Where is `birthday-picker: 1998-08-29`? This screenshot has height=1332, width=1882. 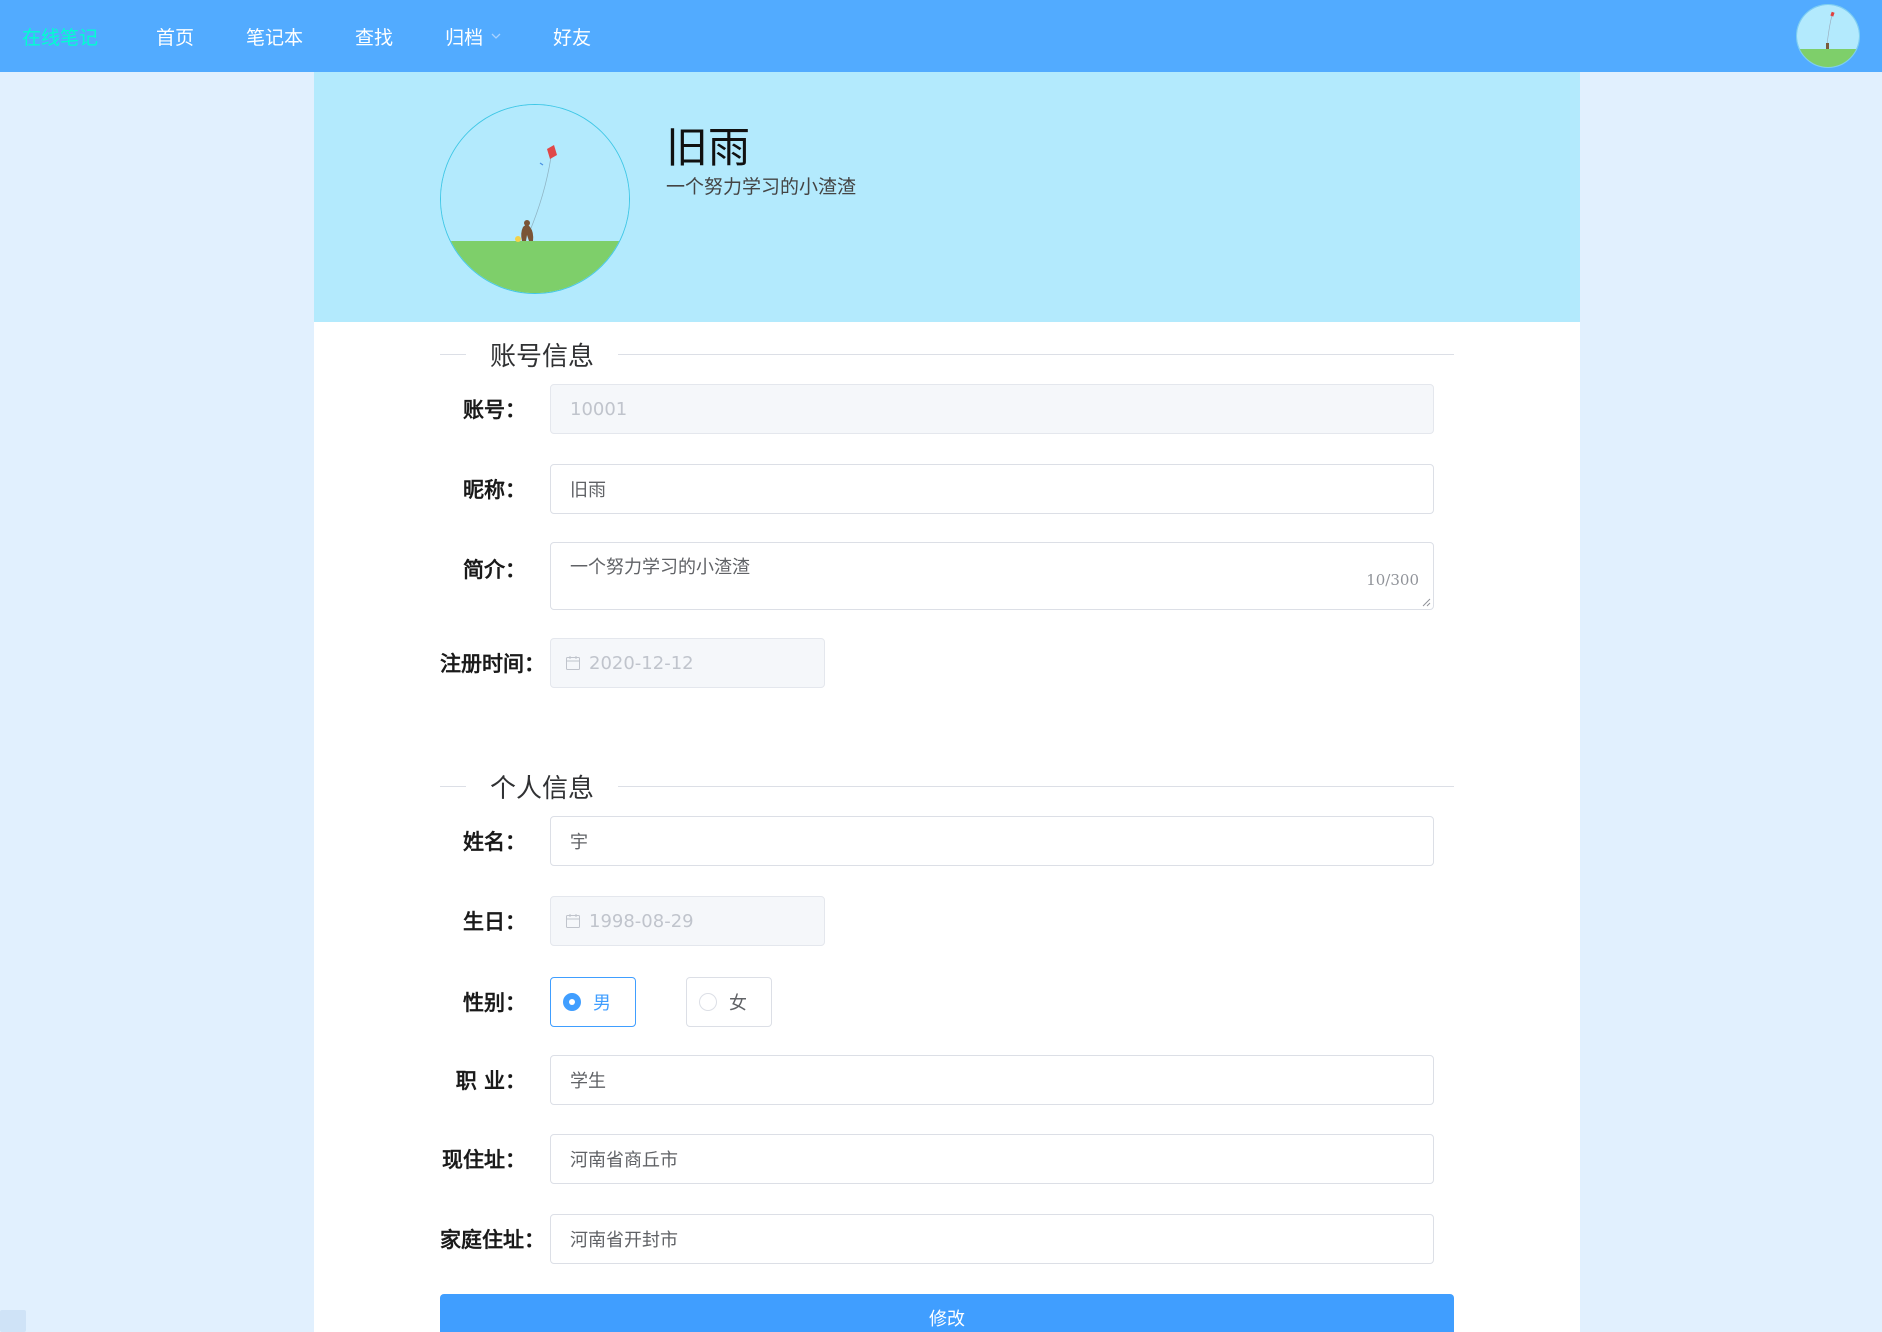
birthday-picker: 1998-08-29 is located at coordinates (687, 921).